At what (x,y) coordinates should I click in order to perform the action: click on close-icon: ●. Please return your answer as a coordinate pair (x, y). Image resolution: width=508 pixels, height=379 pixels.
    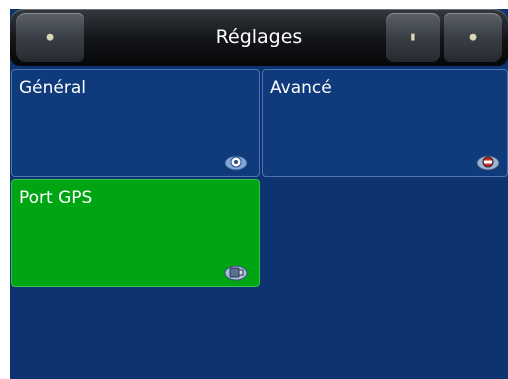
    Looking at the image, I should click on (473, 37).